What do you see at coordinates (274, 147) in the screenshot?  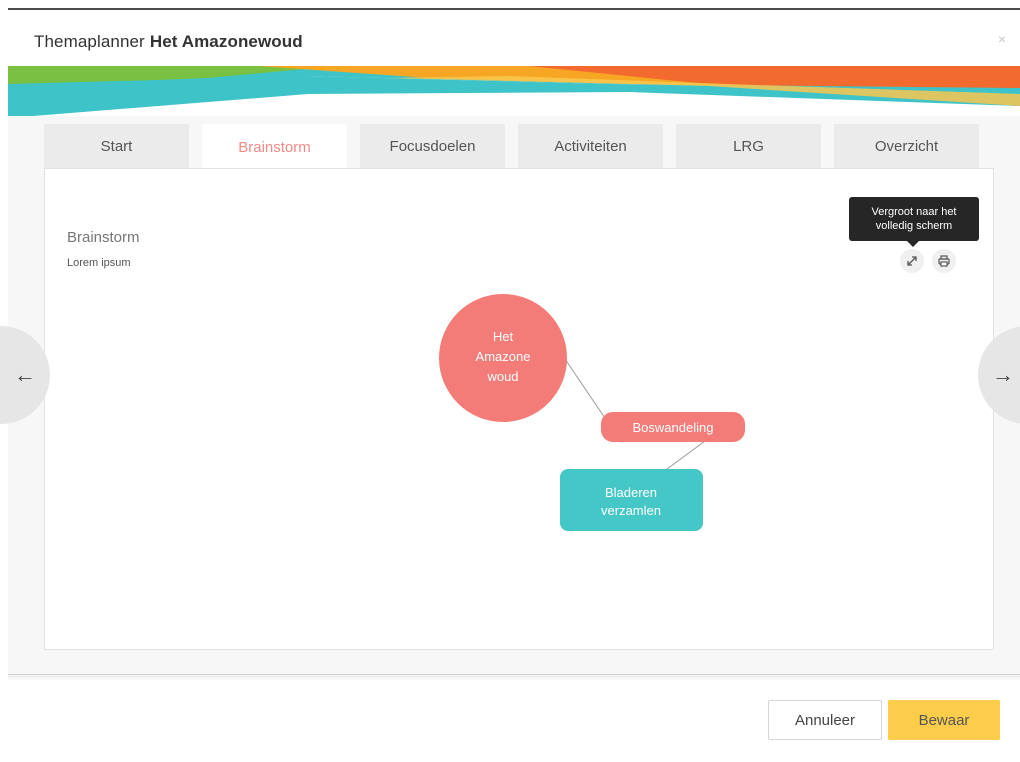 I see `tab-brainstorm: Brainstorm` at bounding box center [274, 147].